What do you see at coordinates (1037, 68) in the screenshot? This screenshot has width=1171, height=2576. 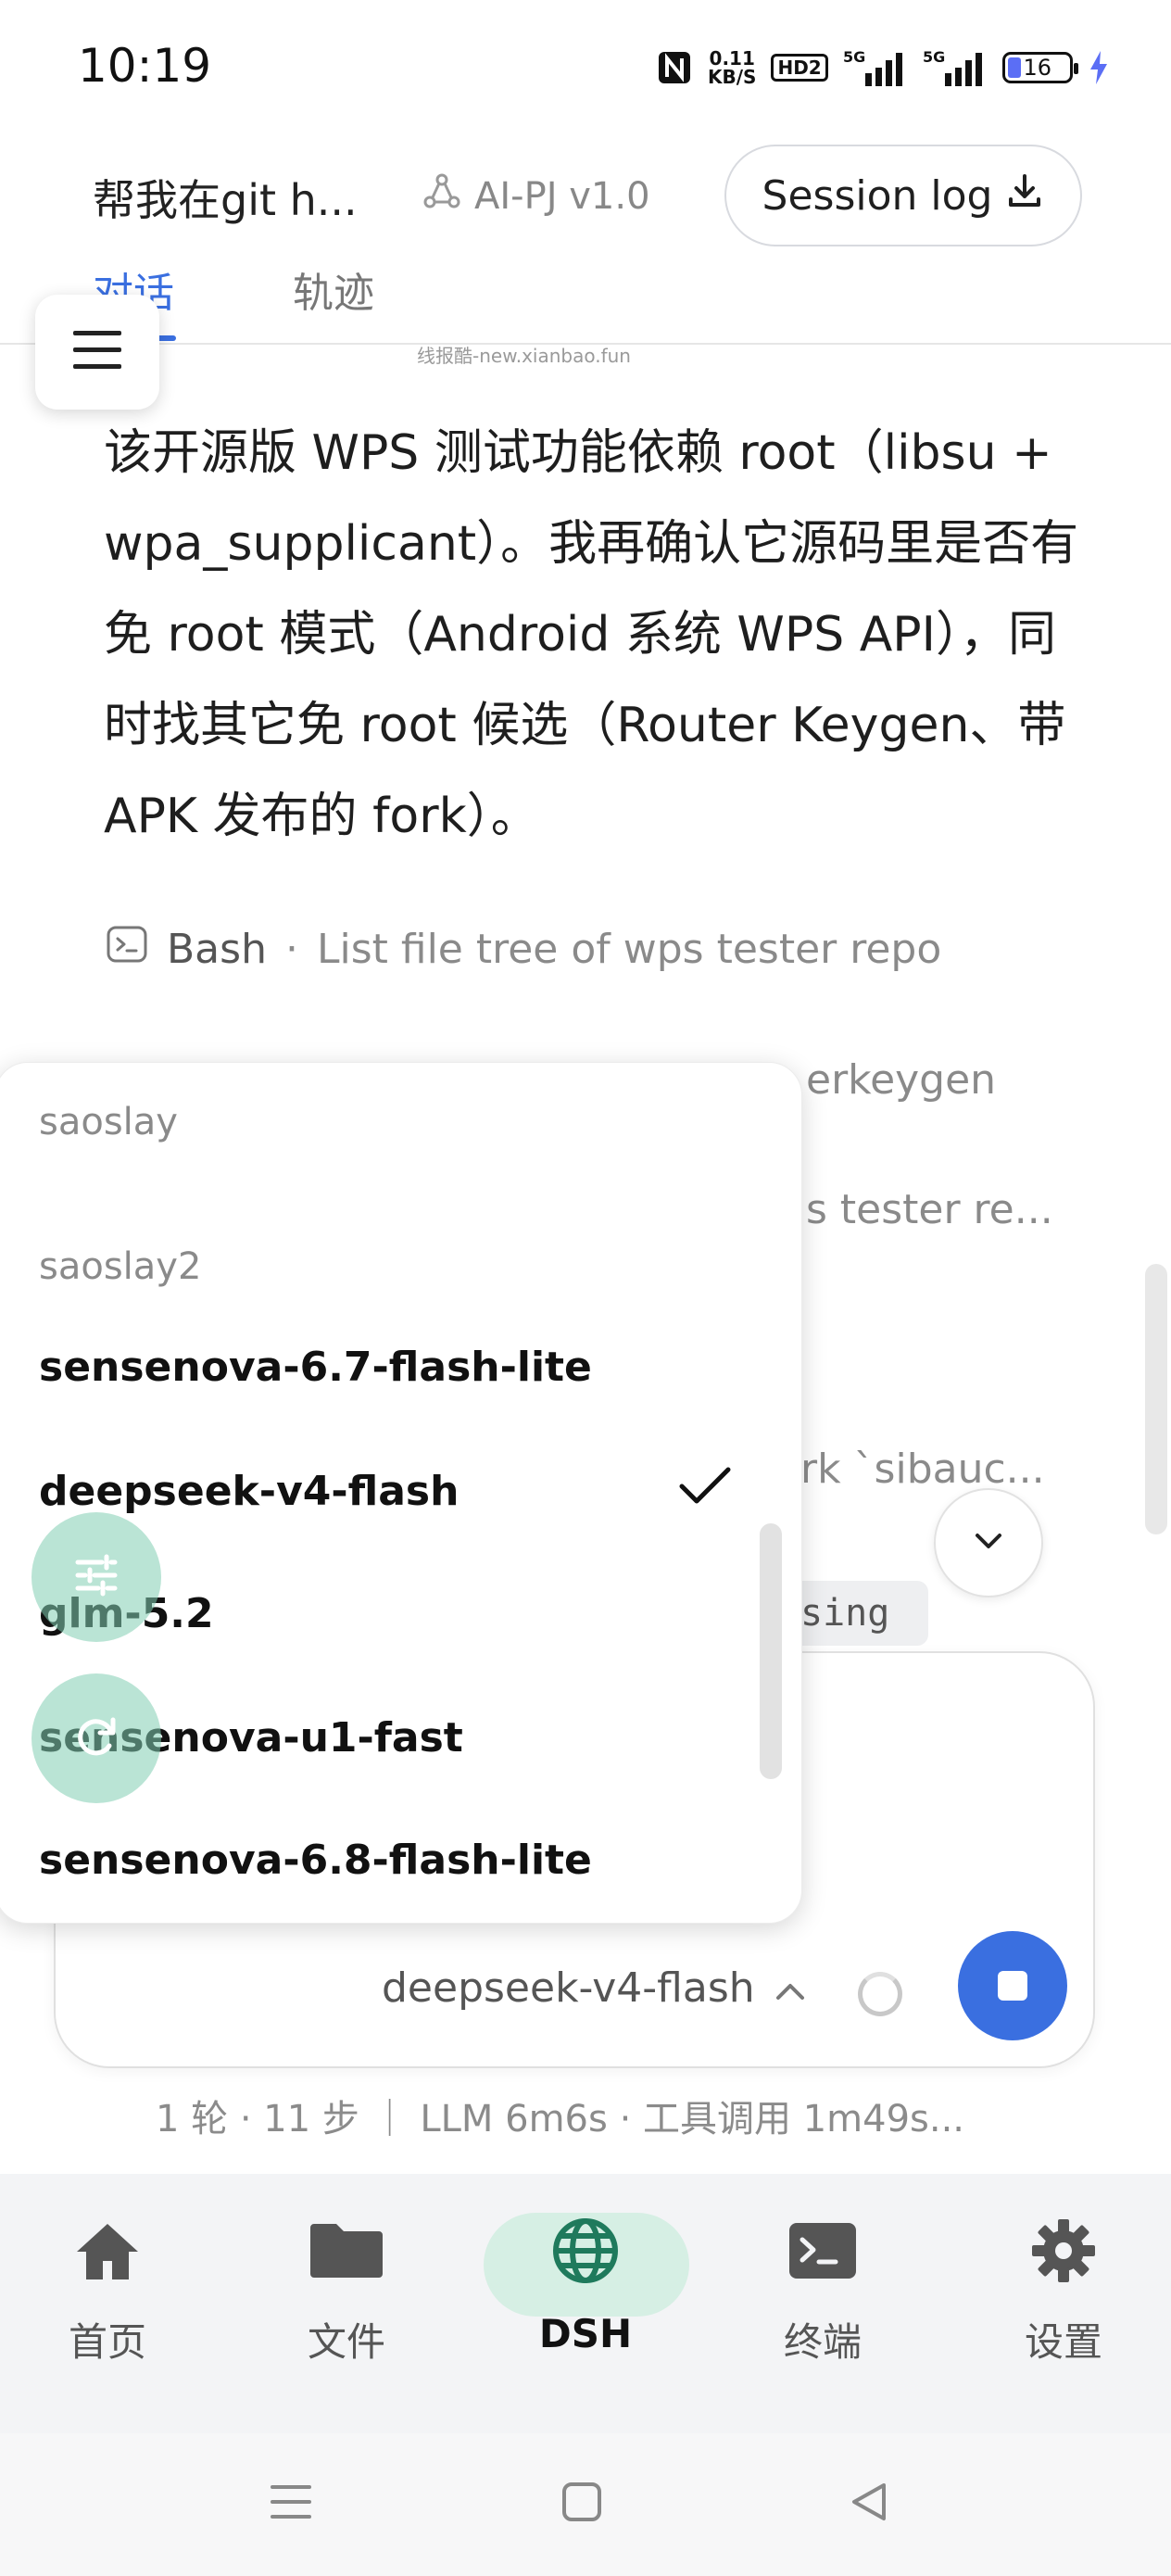 I see `battery-level: 16` at bounding box center [1037, 68].